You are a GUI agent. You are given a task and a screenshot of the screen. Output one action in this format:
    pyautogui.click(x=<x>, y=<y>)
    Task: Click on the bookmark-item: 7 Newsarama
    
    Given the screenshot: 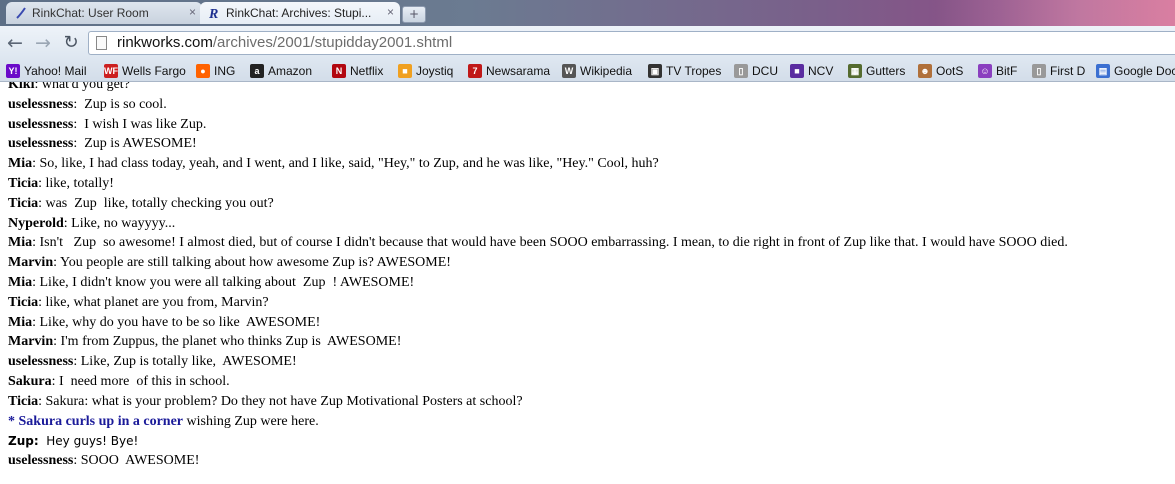 What is the action you would take?
    pyautogui.click(x=509, y=71)
    